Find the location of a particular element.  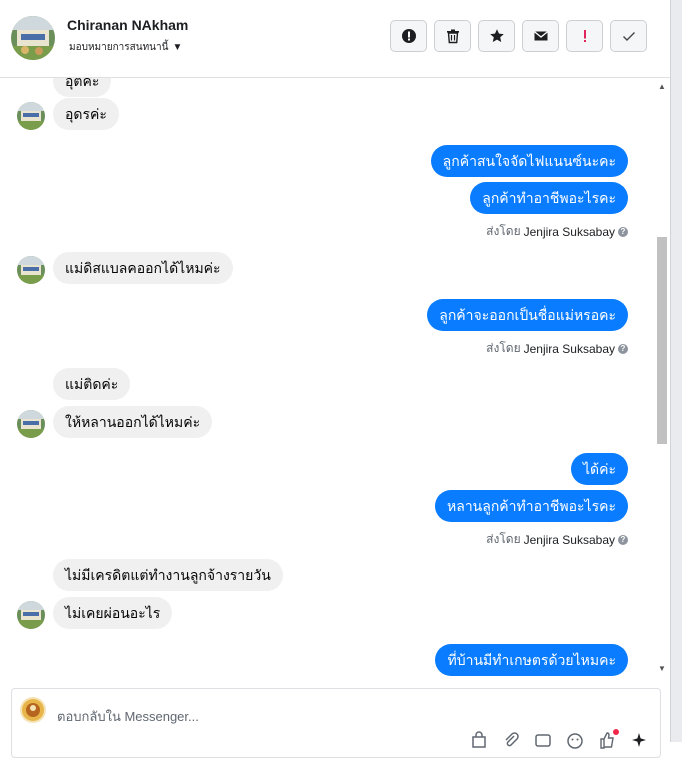

mark-done-button is located at coordinates (628, 36).